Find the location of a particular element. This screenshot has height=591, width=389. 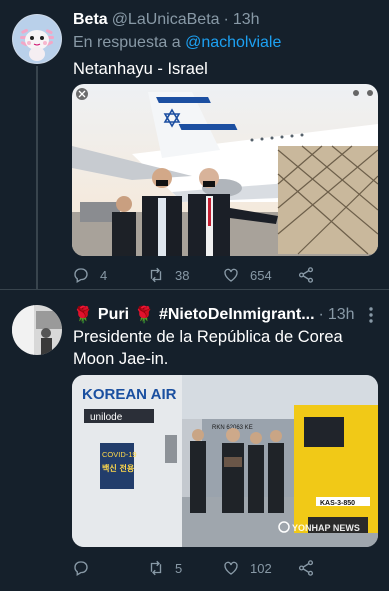

reply-context: En respuesta a @nacholviale is located at coordinates (177, 43).